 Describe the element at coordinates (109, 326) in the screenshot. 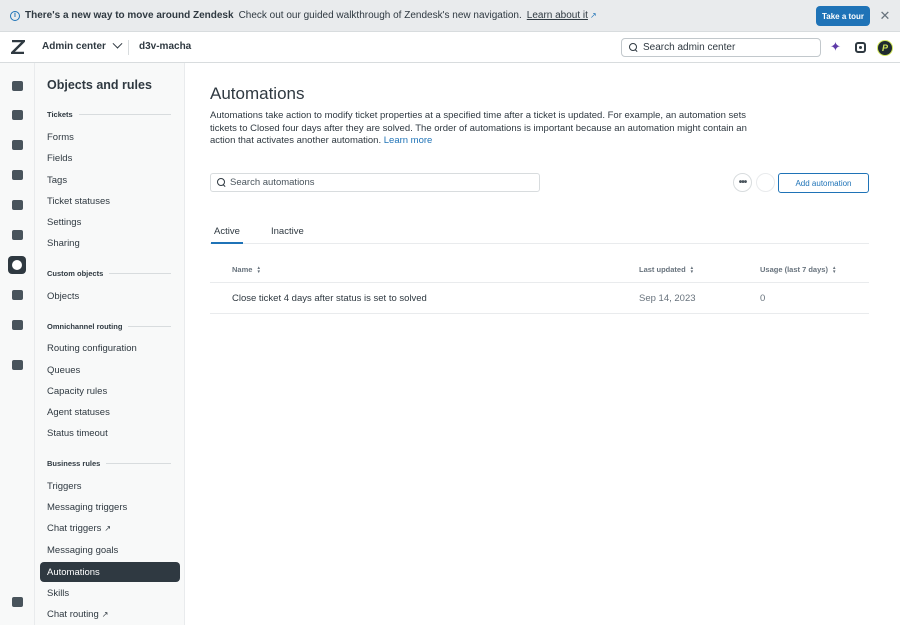

I see `nav-section-omnichannel: Omnichannel routing` at that location.